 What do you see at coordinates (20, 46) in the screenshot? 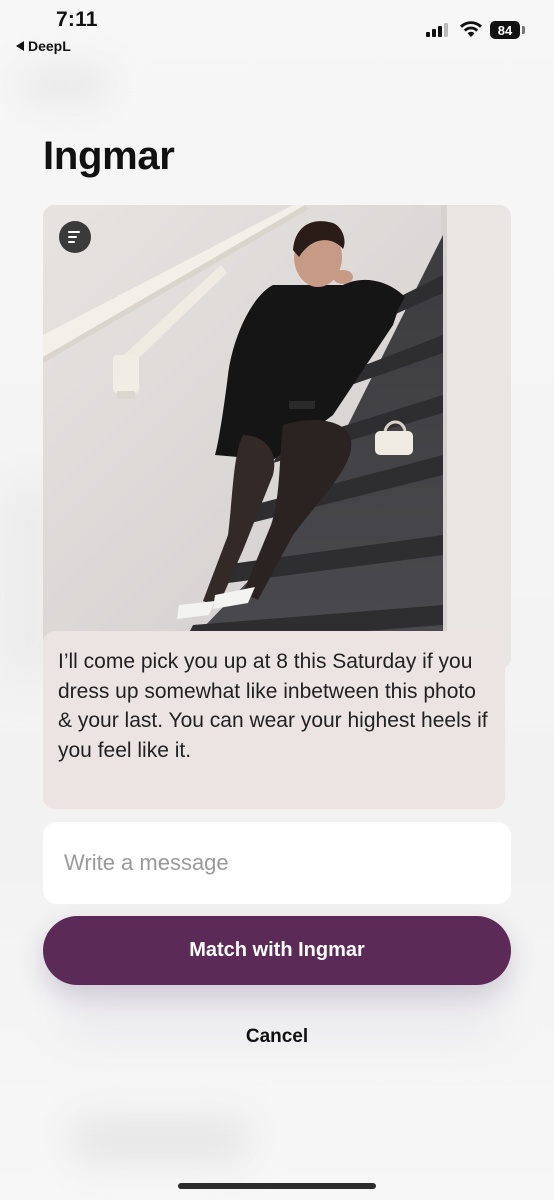
I see `back-triangle-icon` at bounding box center [20, 46].